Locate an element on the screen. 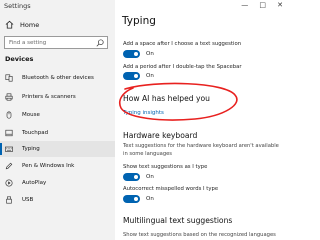 The width and height of the screenshot is (320, 240). sidebar-item-printers: Printers & scanners is located at coordinates (57, 97).